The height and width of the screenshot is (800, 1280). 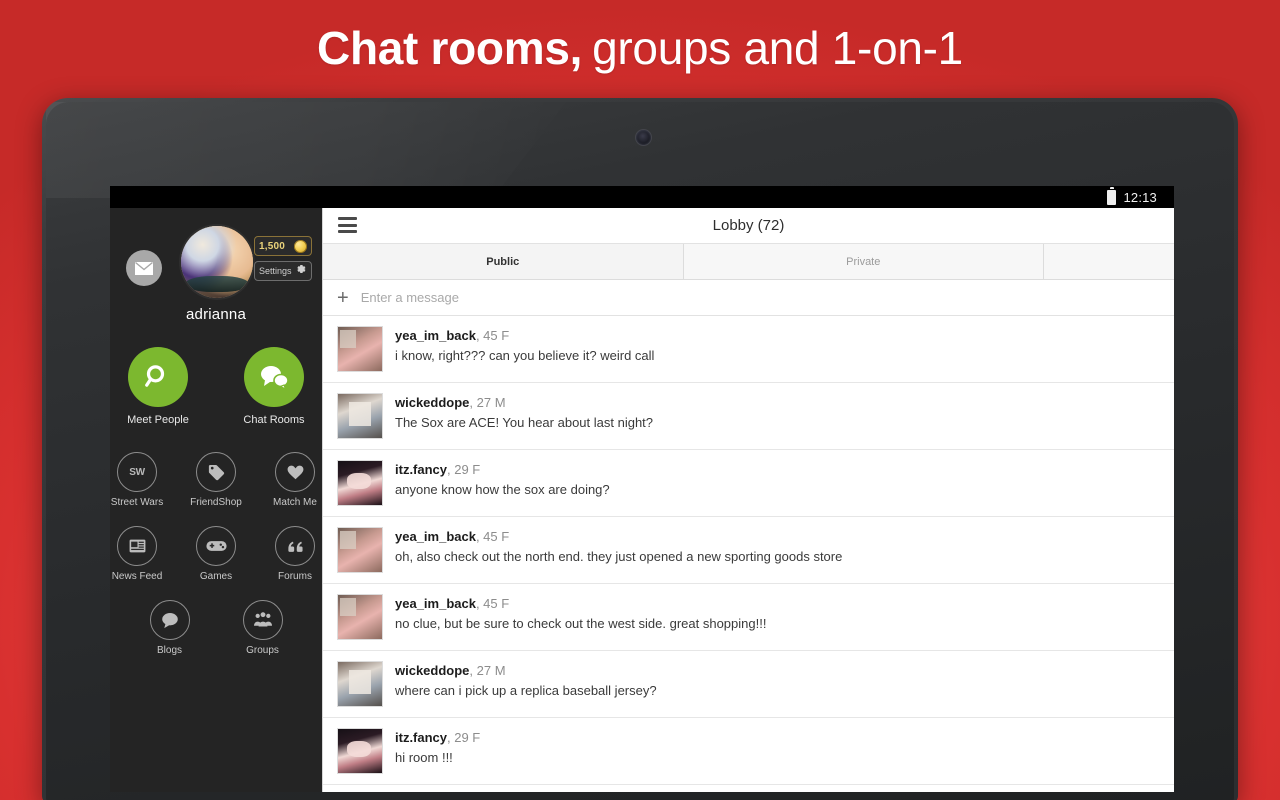 I want to click on nav-row: SW Street Wars FriendShop Match Me, so click(x=216, y=480).